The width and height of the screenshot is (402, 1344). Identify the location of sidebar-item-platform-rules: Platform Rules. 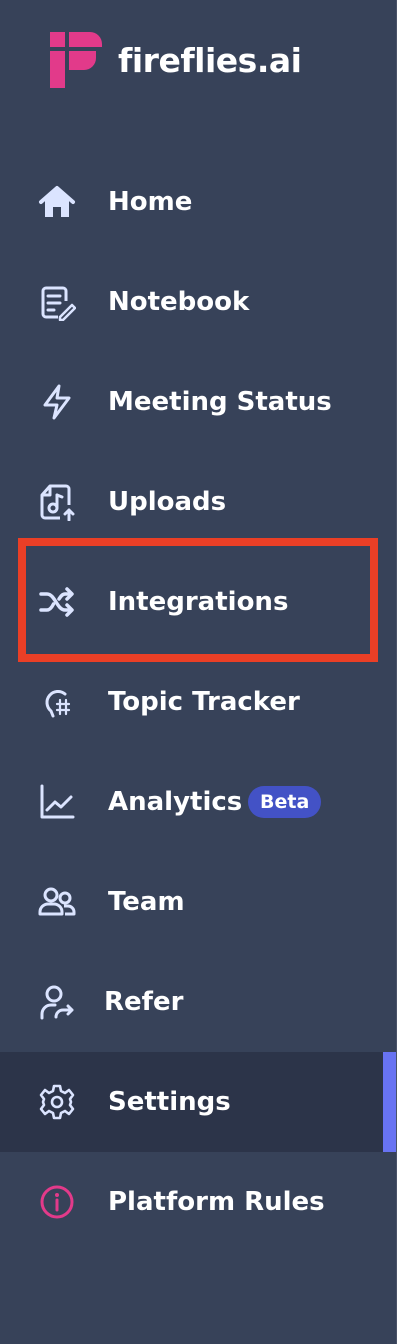
(198, 1202).